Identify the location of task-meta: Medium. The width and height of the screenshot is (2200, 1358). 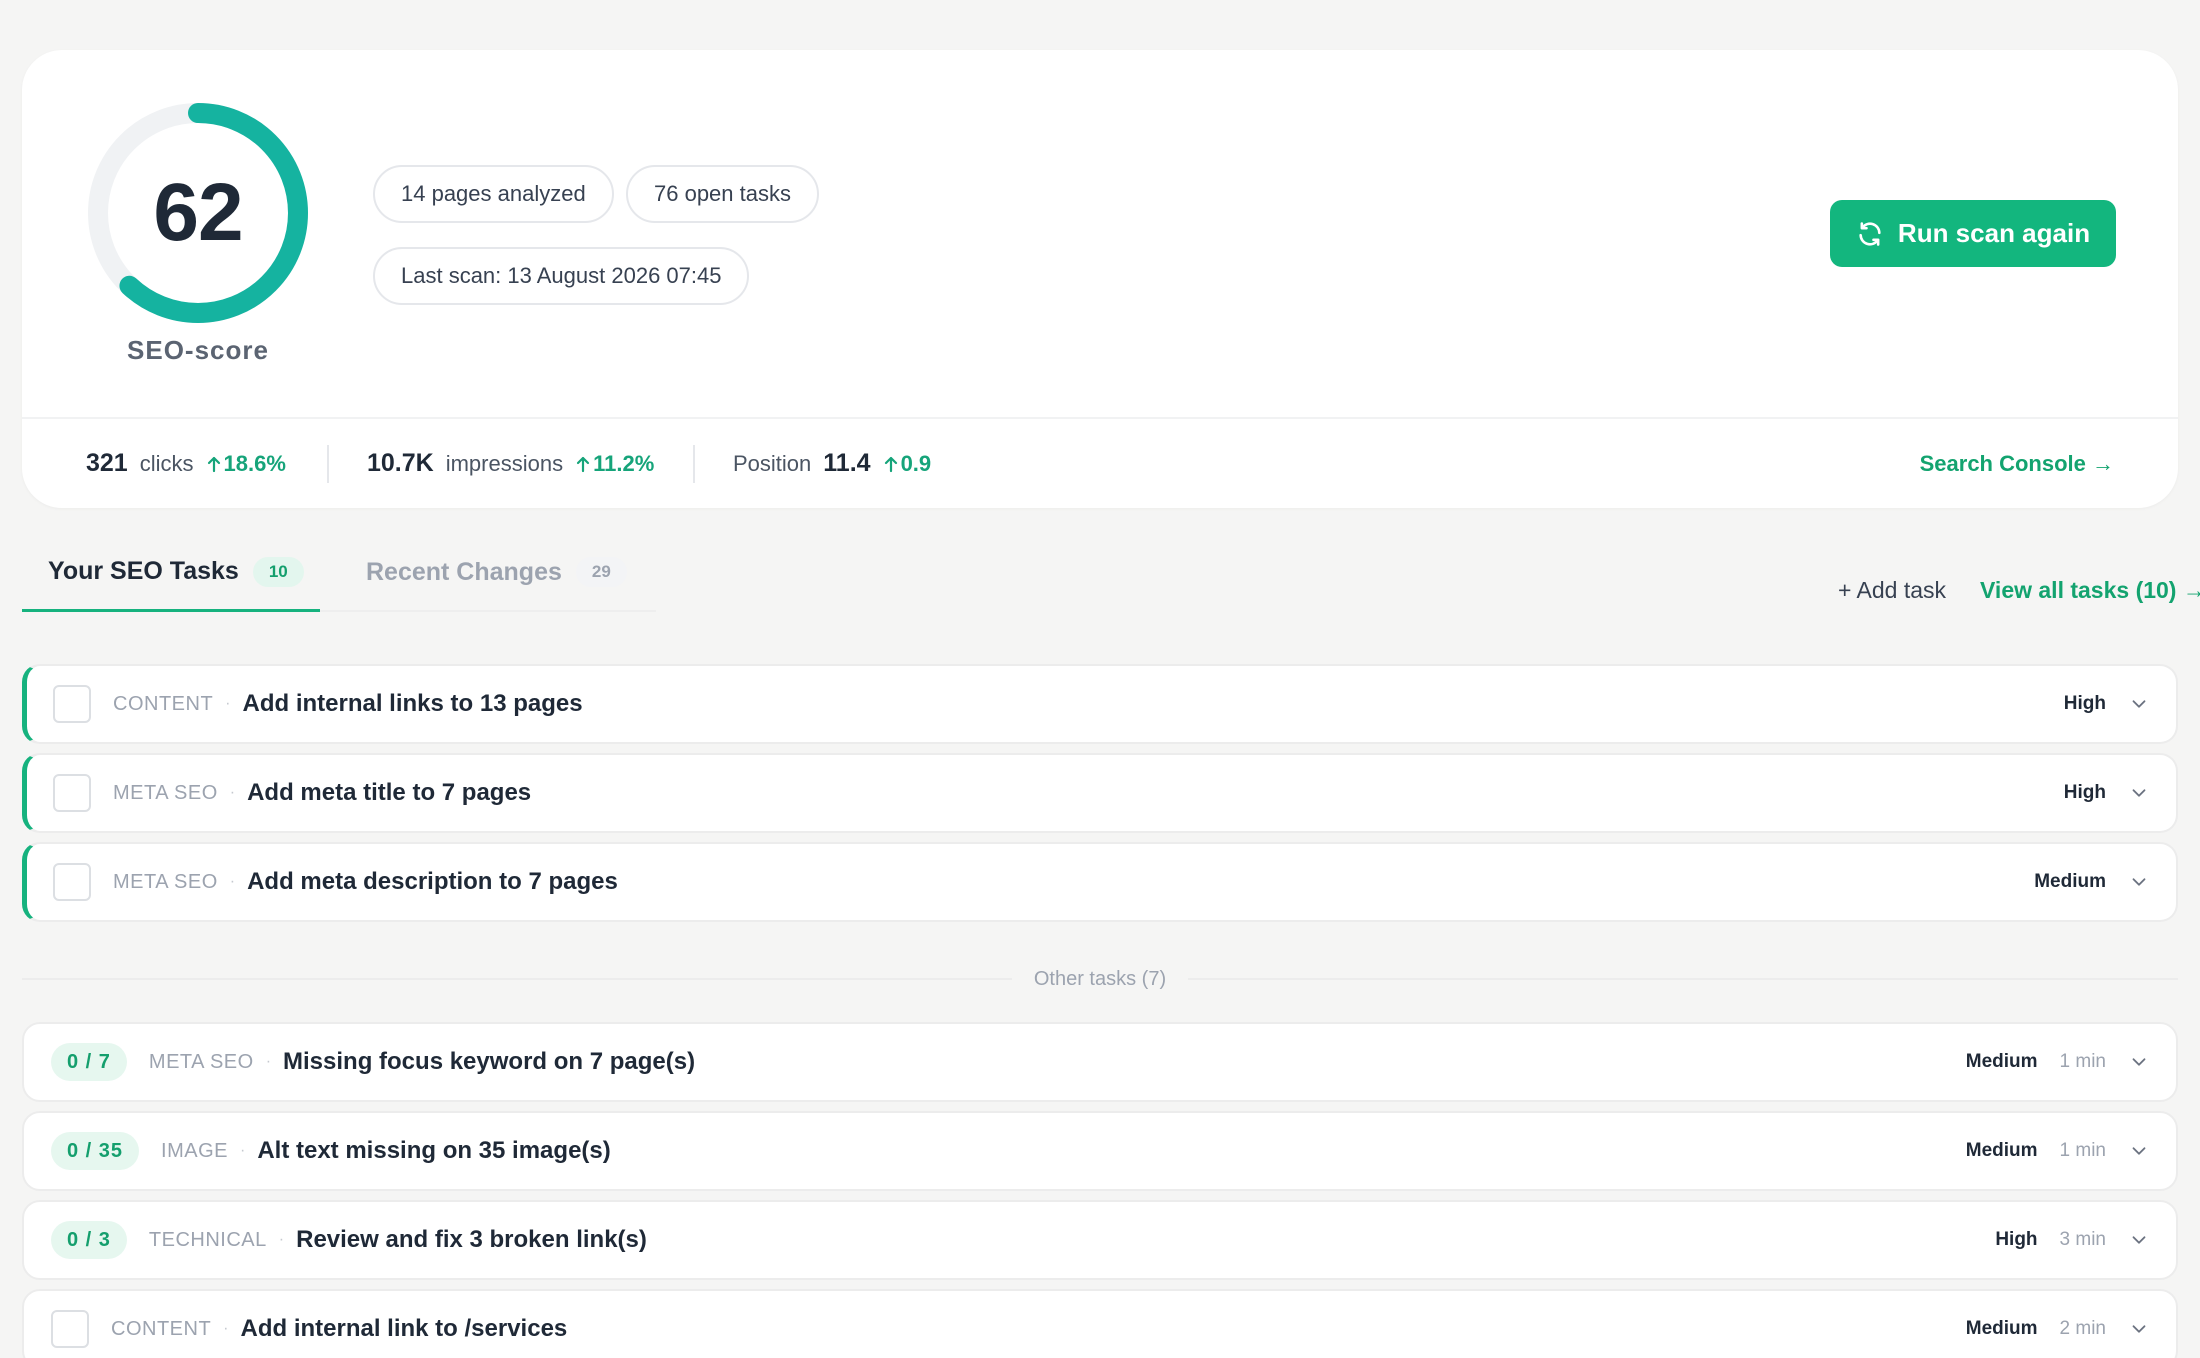
(2092, 882).